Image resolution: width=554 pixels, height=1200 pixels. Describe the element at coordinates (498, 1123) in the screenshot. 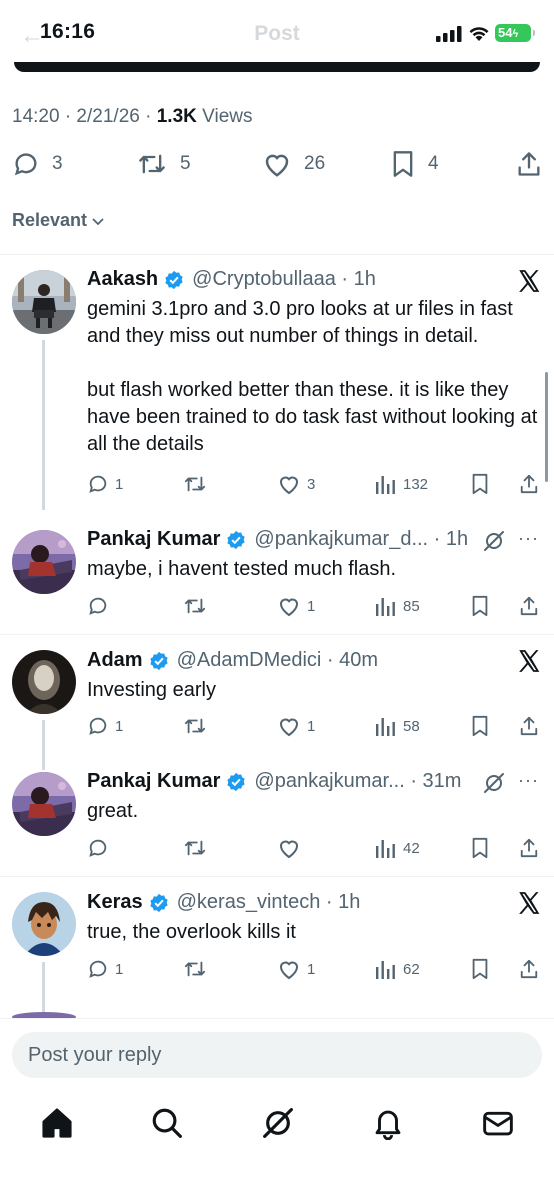

I see `messages-icon` at that location.